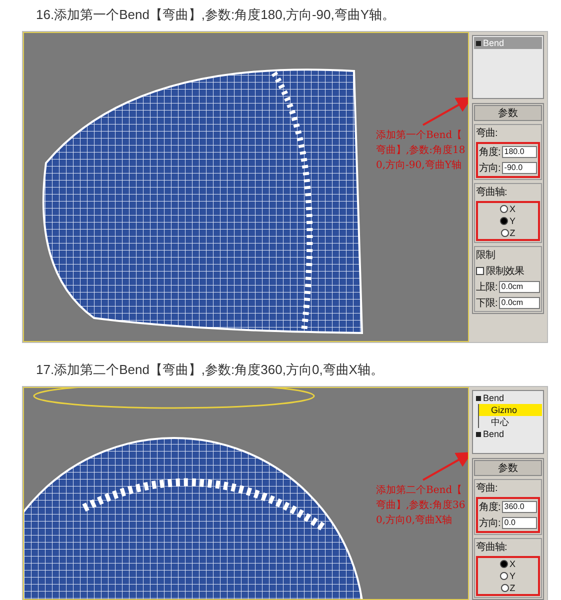  Describe the element at coordinates (519, 507) in the screenshot. I see `angle-field: 360.0` at that location.